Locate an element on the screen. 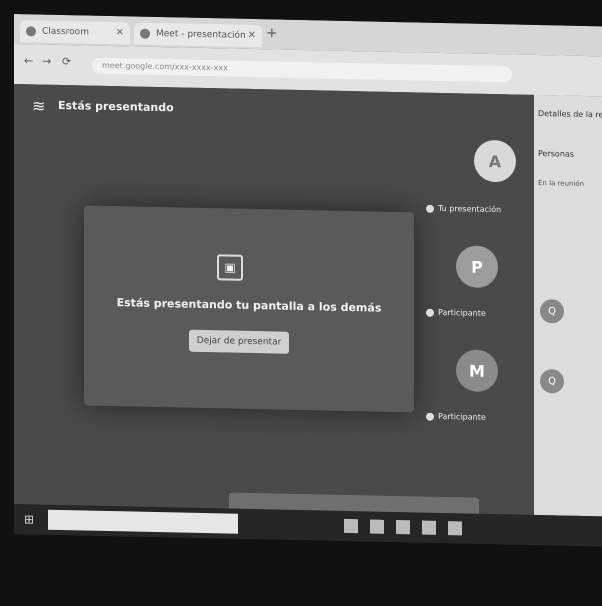 This screenshot has height=606, width=602. forward-icon: → is located at coordinates (46, 61).